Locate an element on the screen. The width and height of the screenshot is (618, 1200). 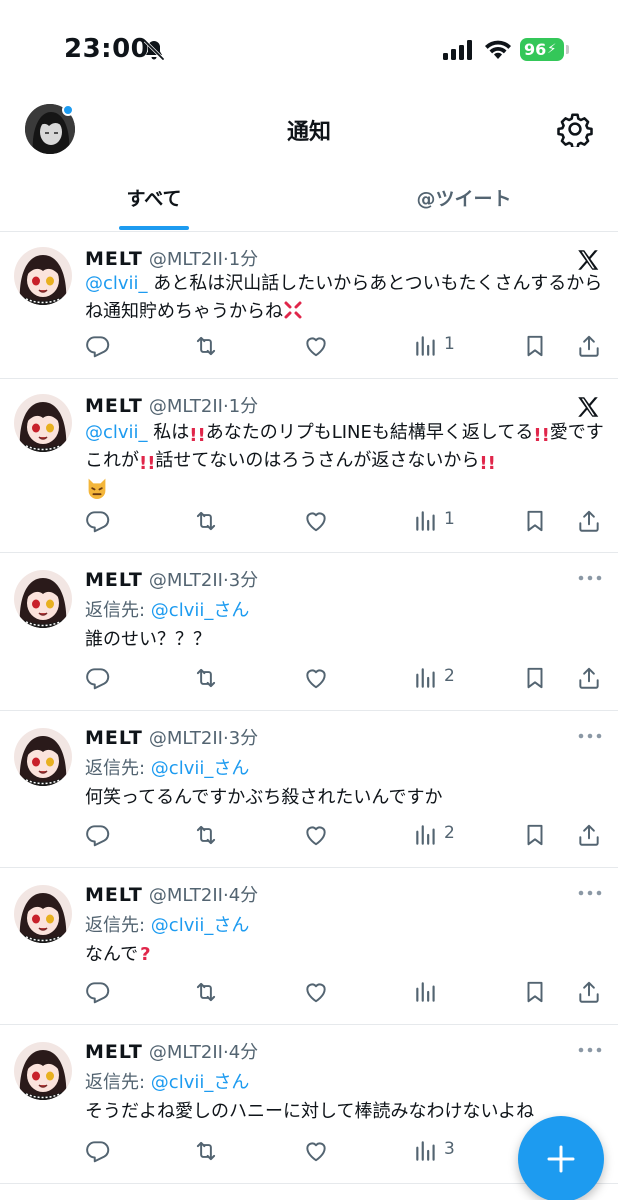
pouting-cat-emoji-icon is located at coordinates (97, 488).